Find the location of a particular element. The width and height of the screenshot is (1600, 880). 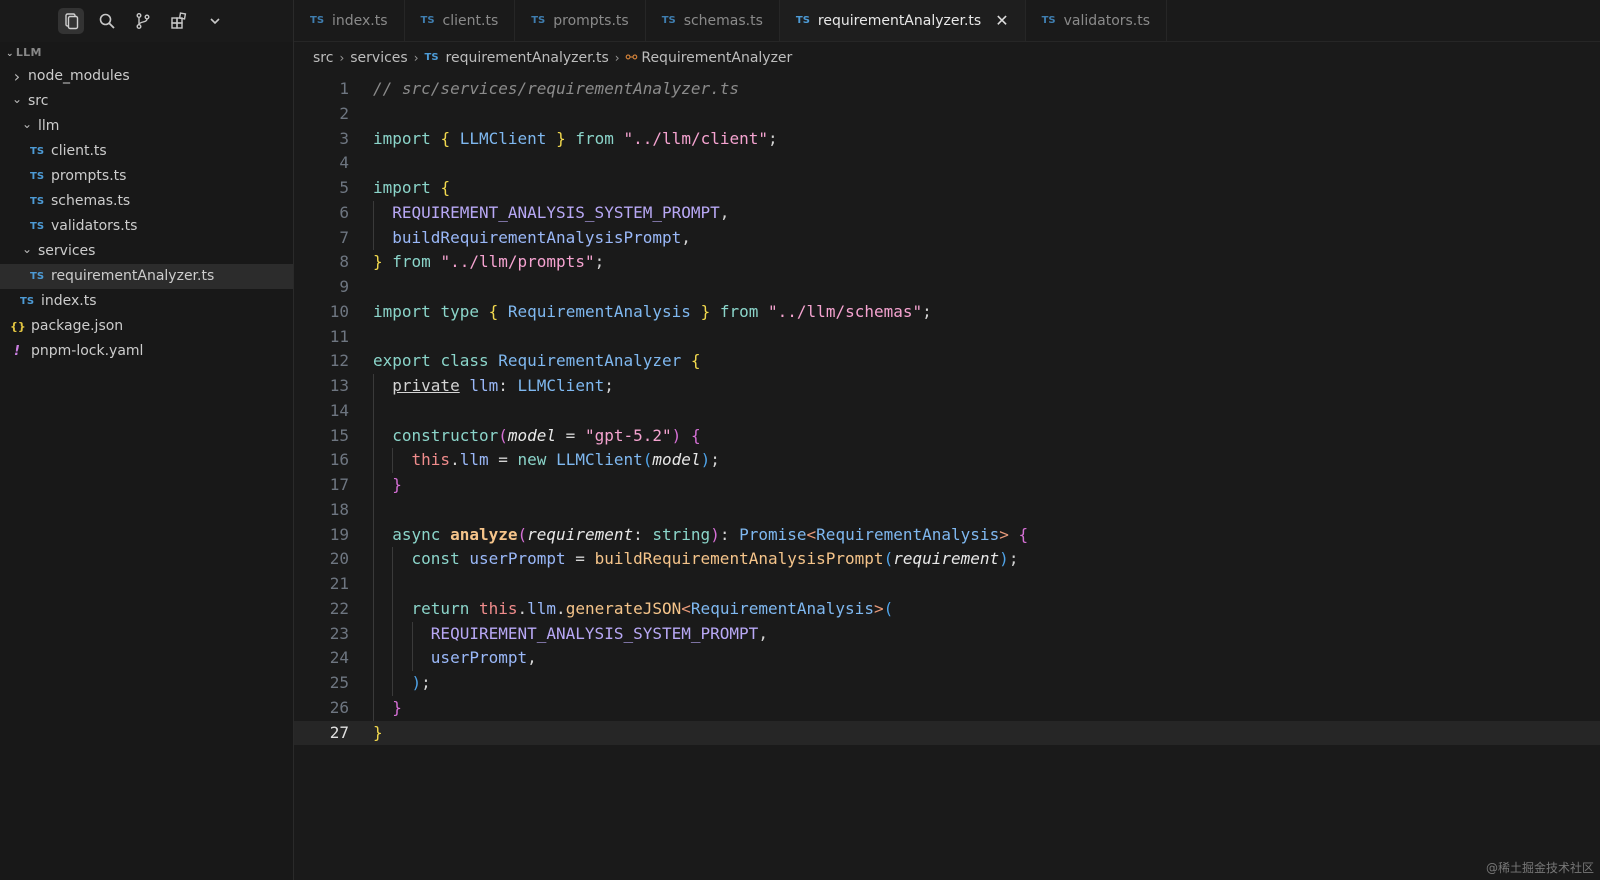

tree-item-services: ⌄ services is located at coordinates (146, 251).